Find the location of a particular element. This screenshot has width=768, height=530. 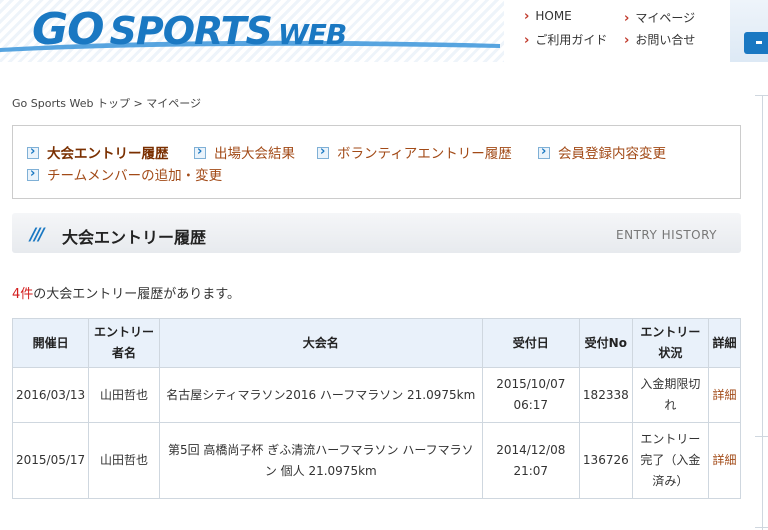

entry-count-text: の大会エントリー履歴があります。 is located at coordinates (136, 294).